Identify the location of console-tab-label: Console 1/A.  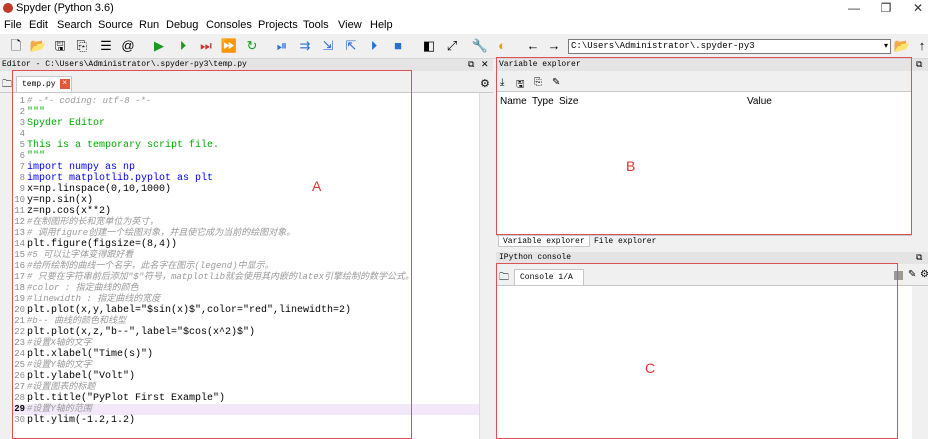
(546, 277).